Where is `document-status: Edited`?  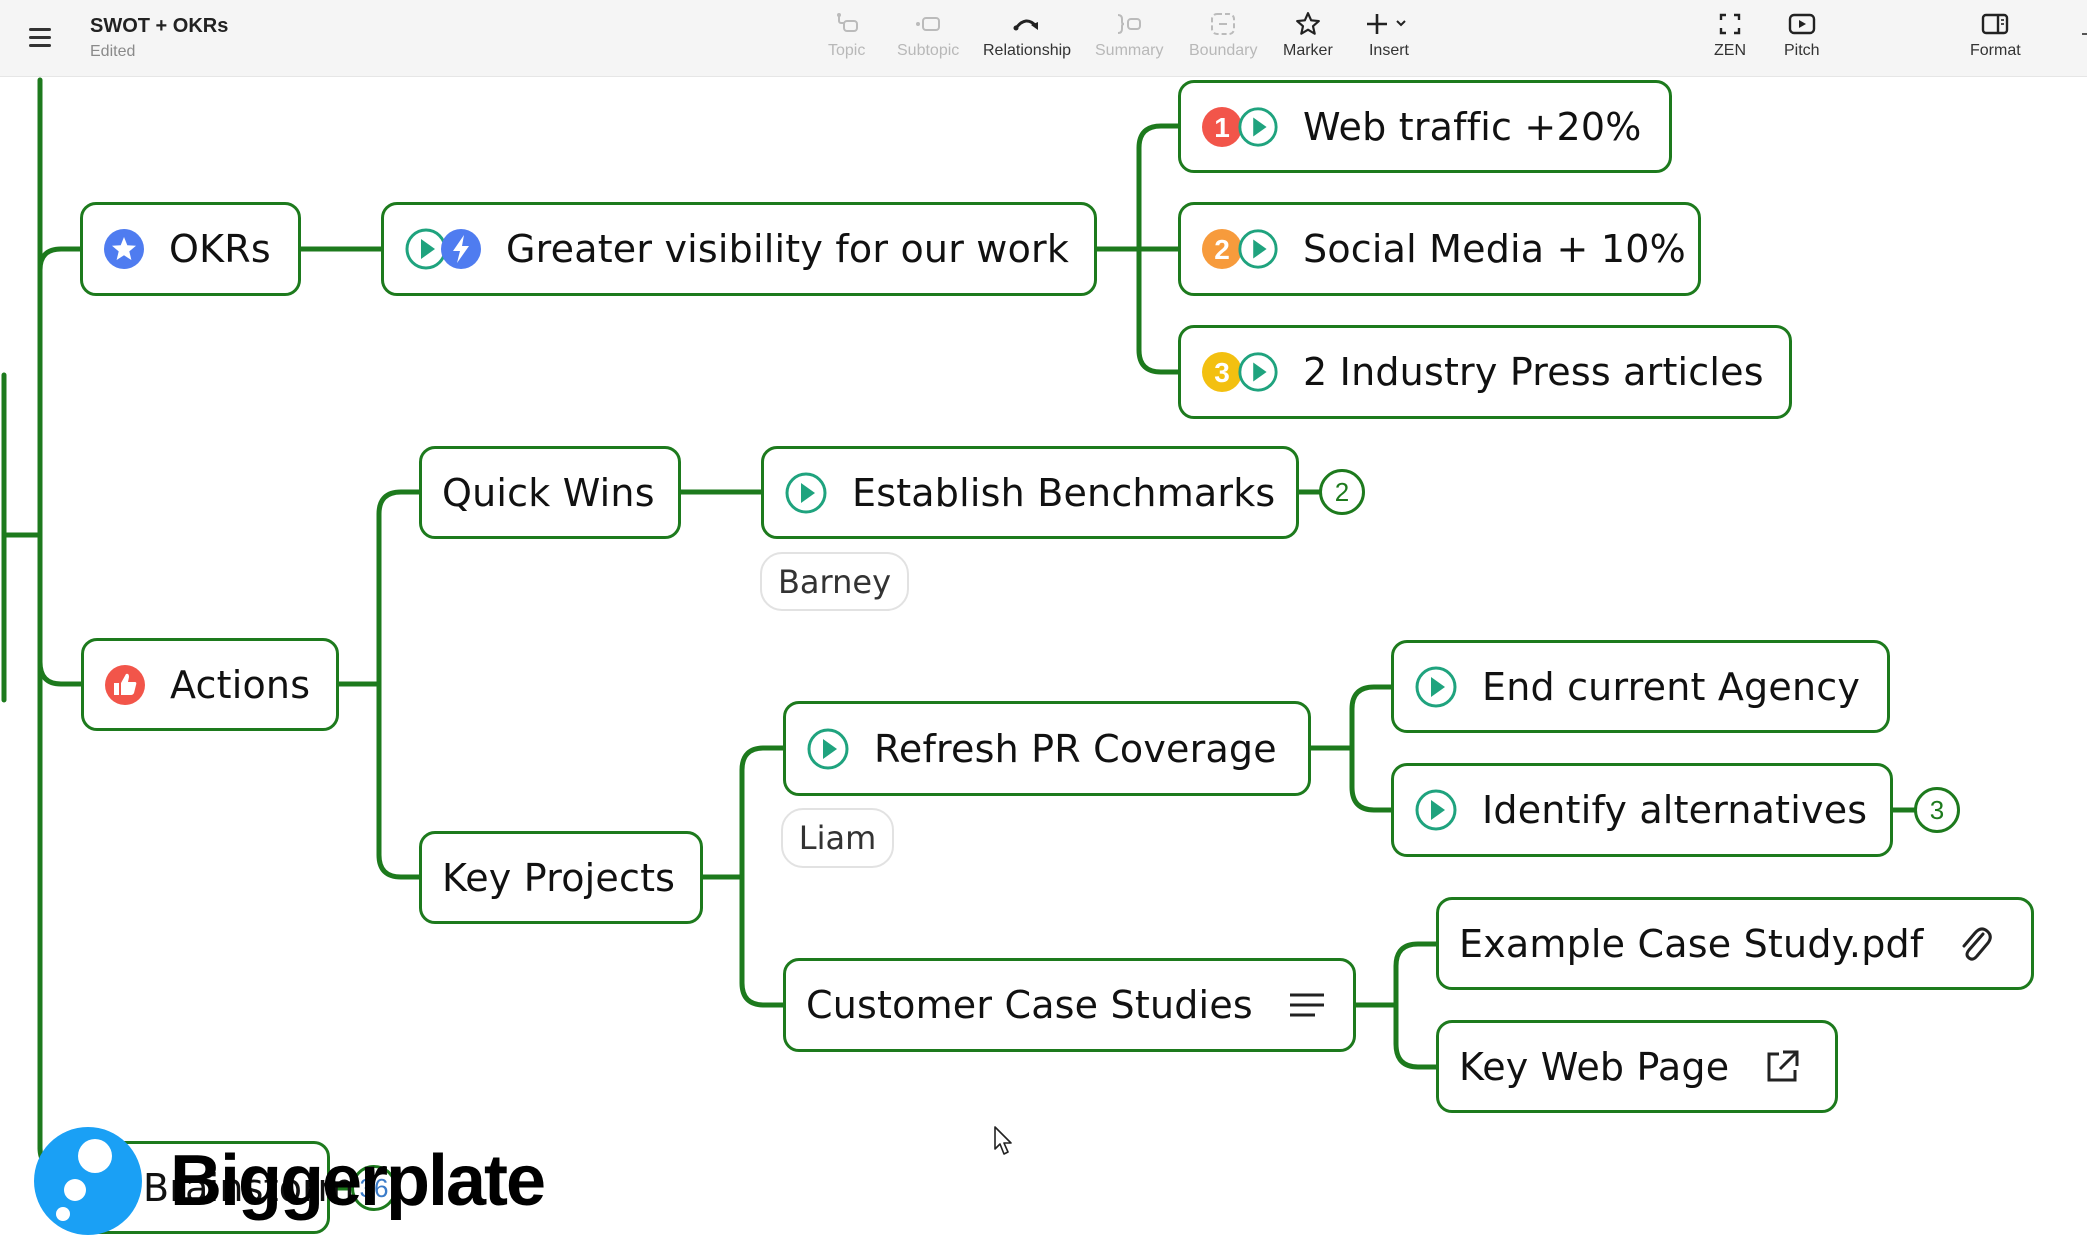
document-status: Edited is located at coordinates (113, 51).